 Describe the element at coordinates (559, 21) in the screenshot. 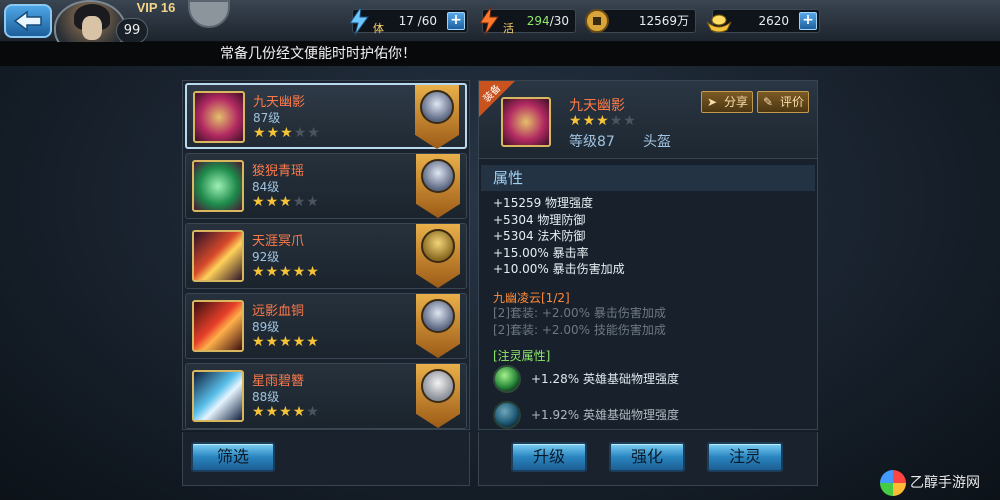

I see `energy-max: /30` at that location.